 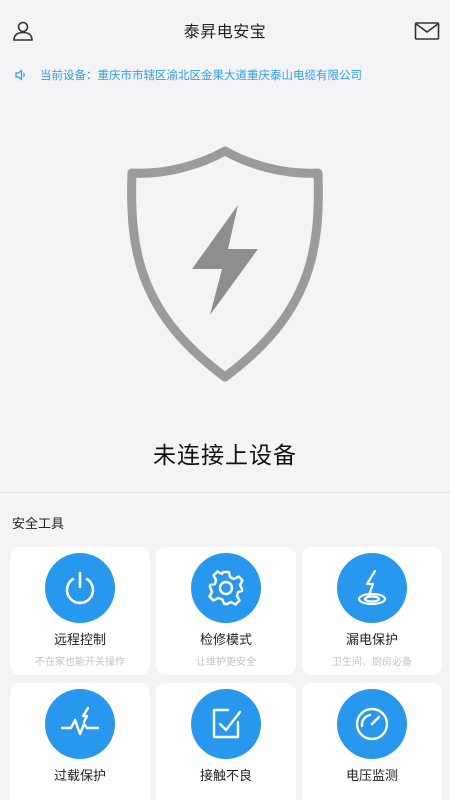 I want to click on tool-subtitle: 不在家也能开关操作, so click(x=80, y=662).